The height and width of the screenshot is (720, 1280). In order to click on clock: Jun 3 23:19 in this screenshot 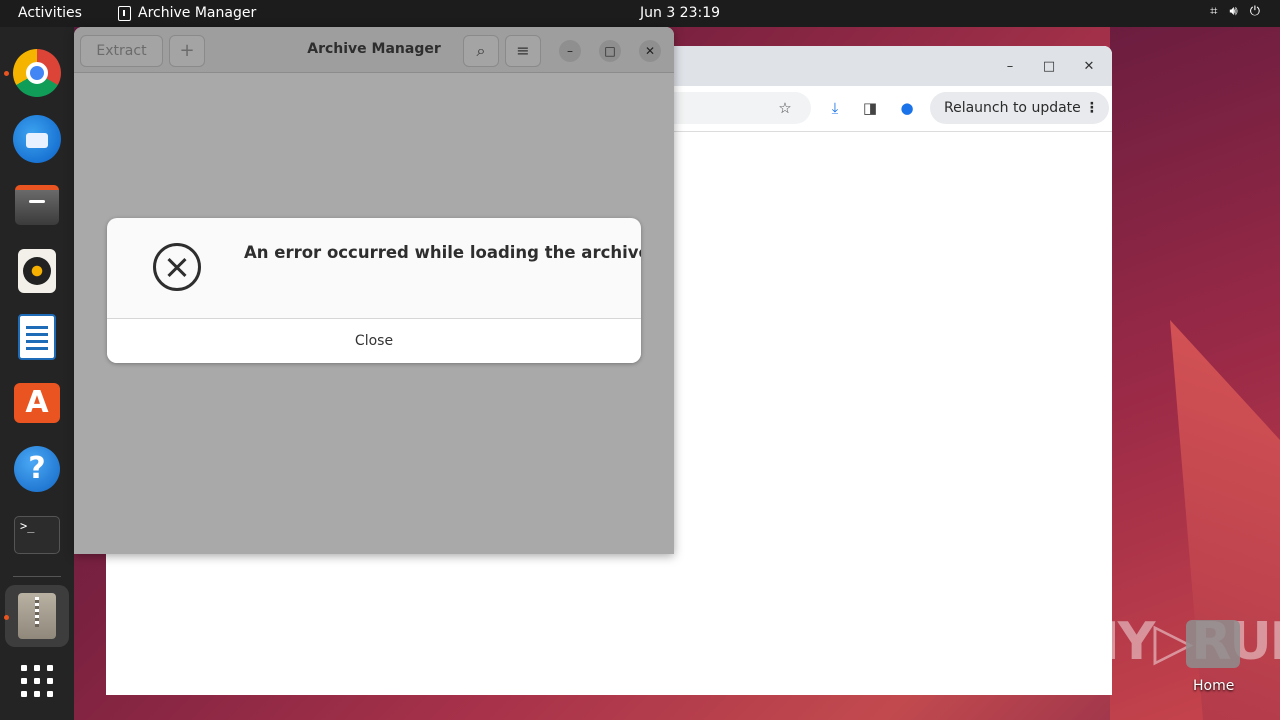, I will do `click(680, 13)`.